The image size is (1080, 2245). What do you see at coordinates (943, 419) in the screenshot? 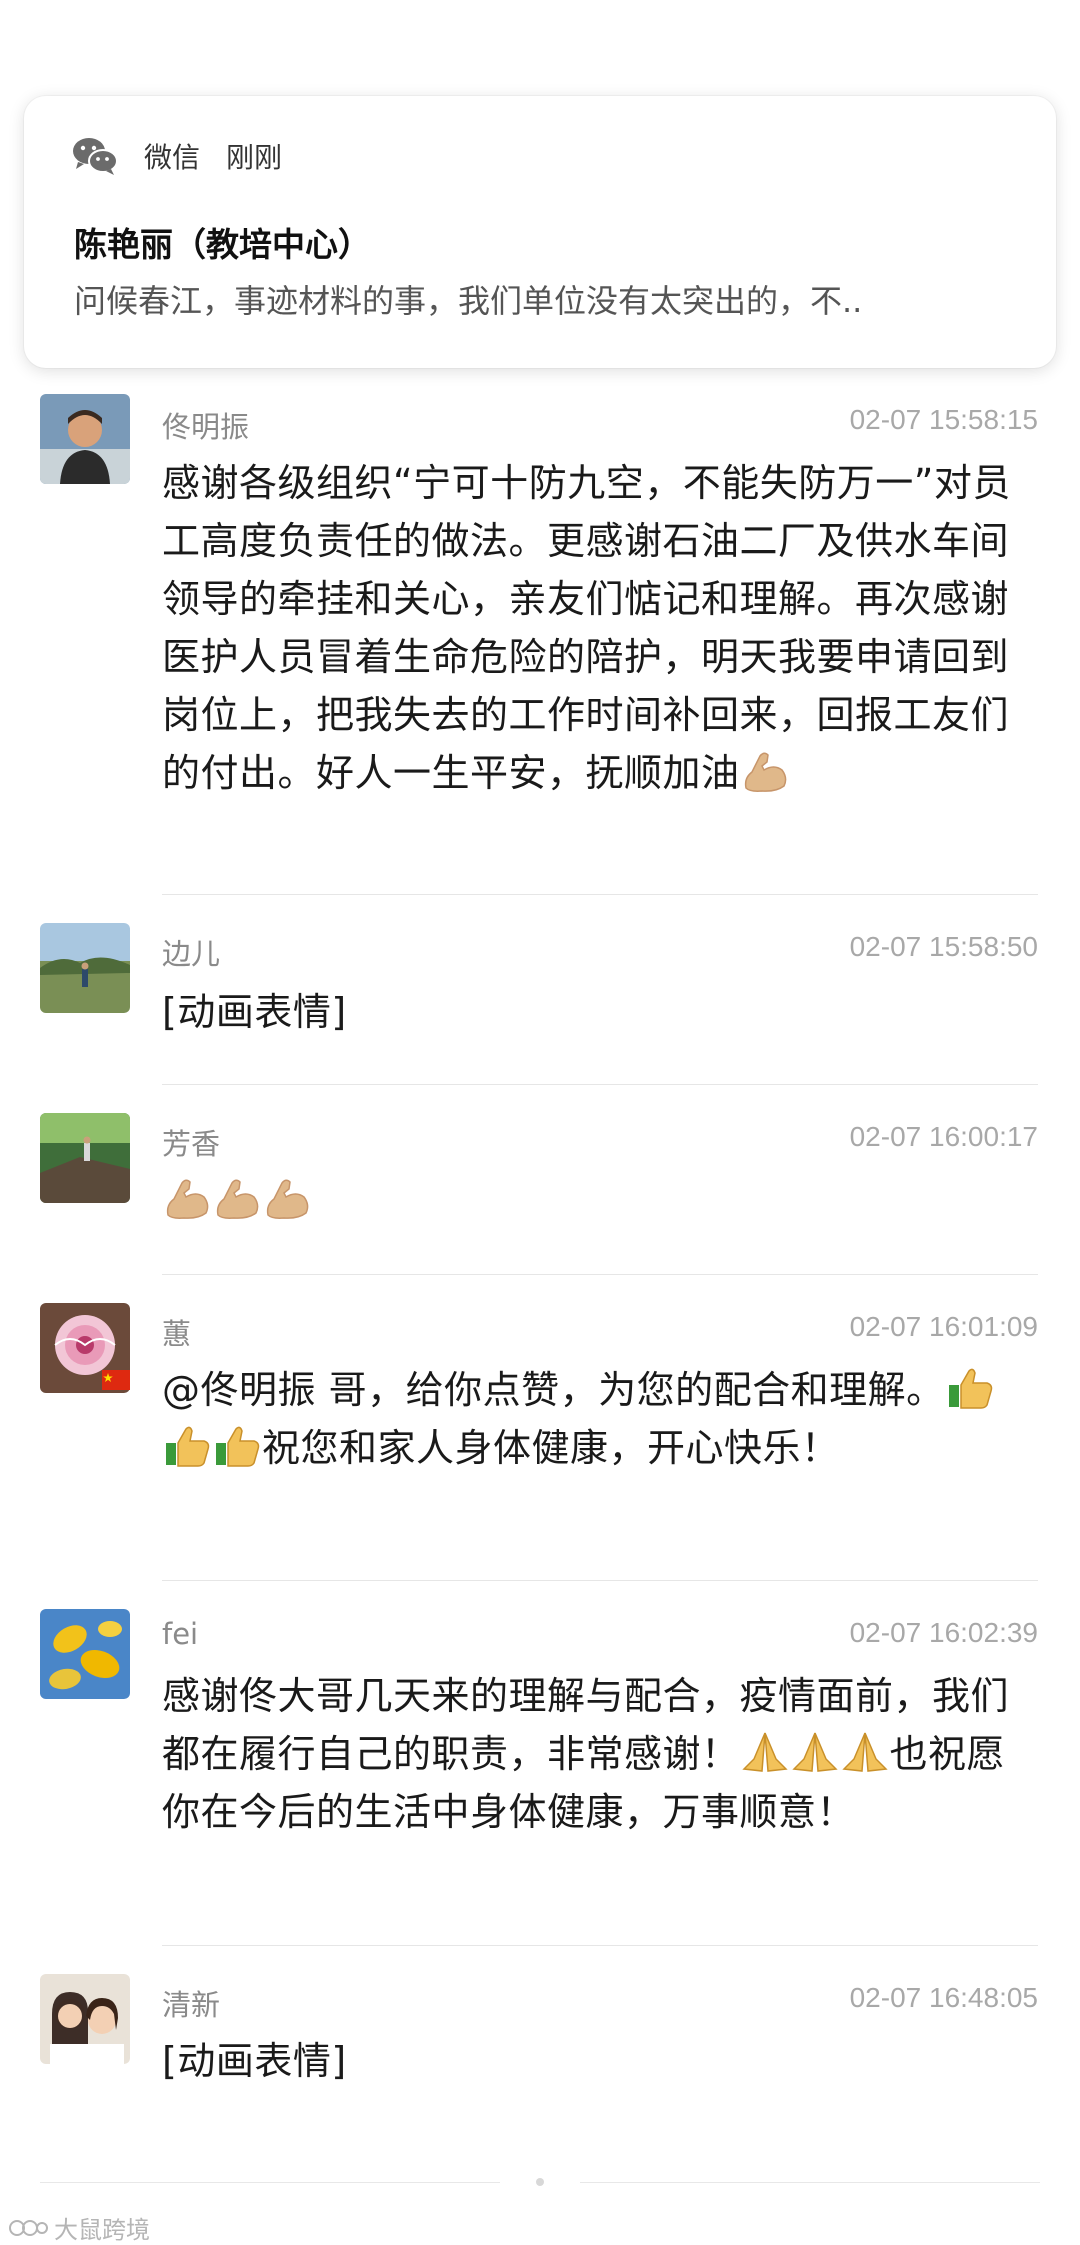
I see `comment-time: 02-07 15:58:15` at bounding box center [943, 419].